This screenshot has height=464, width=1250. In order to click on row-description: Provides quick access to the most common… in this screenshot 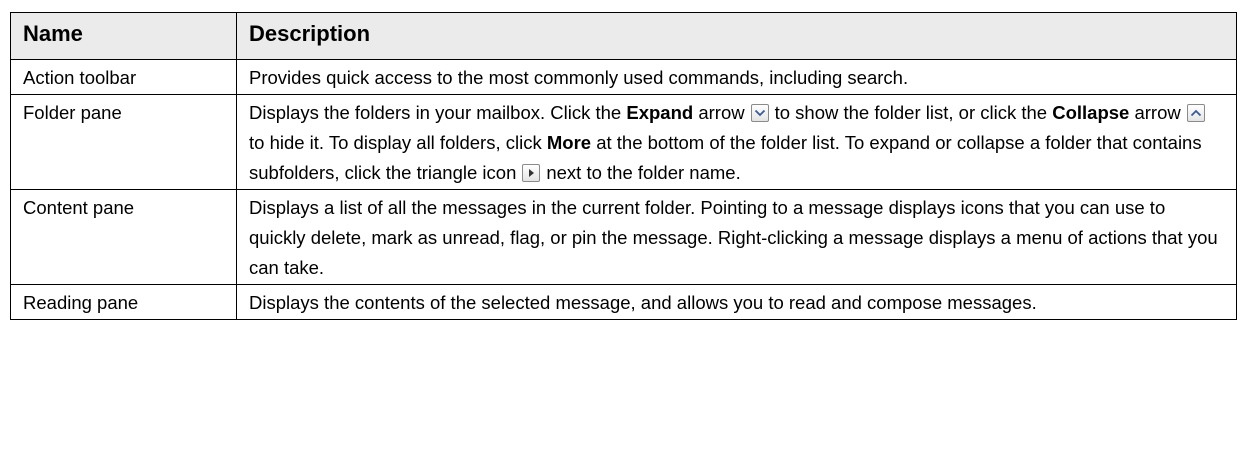, I will do `click(736, 77)`.